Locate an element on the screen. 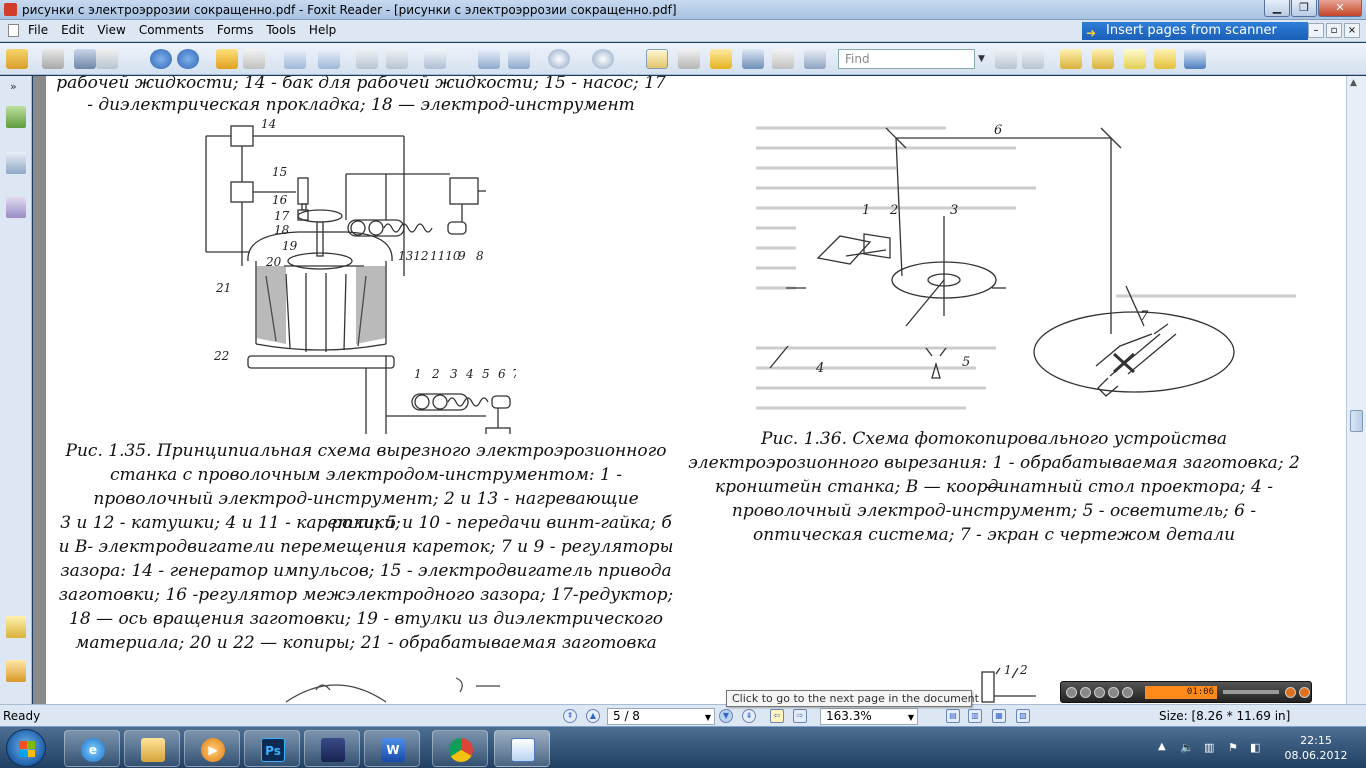  status-next-page-icon: ▼ is located at coordinates (726, 716).